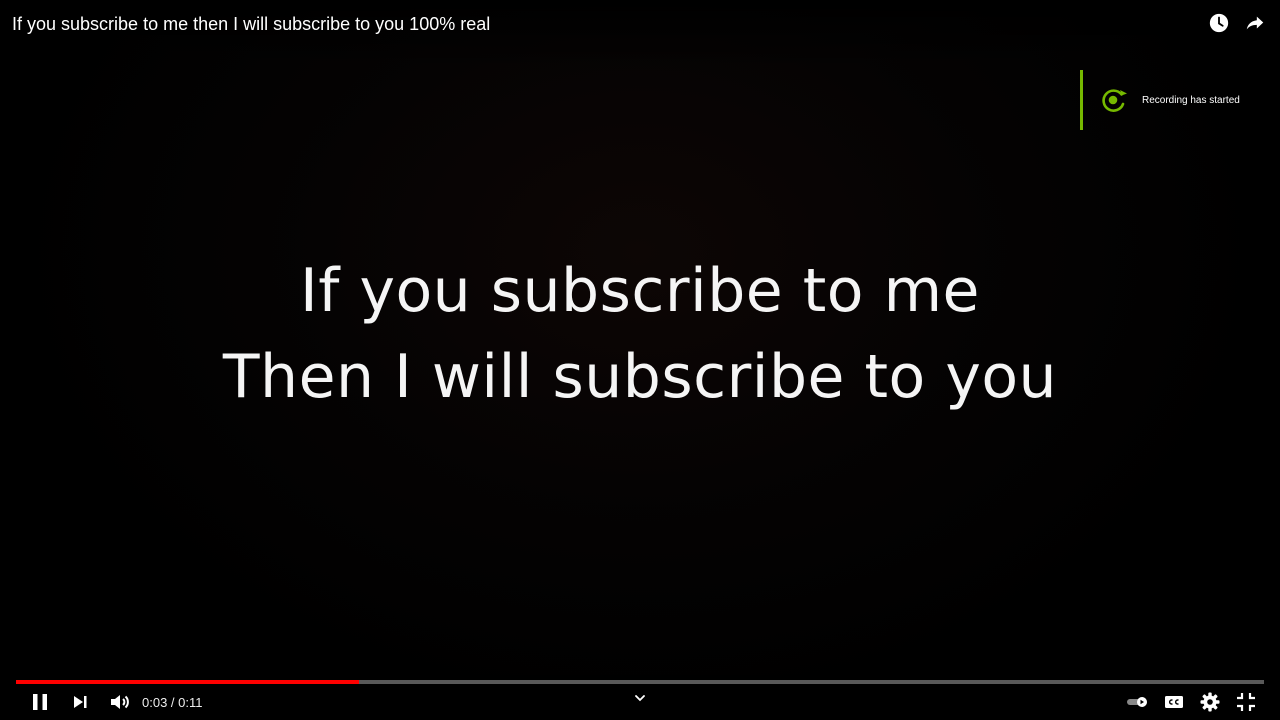  What do you see at coordinates (155, 702) in the screenshot?
I see `current-time: 0:03` at bounding box center [155, 702].